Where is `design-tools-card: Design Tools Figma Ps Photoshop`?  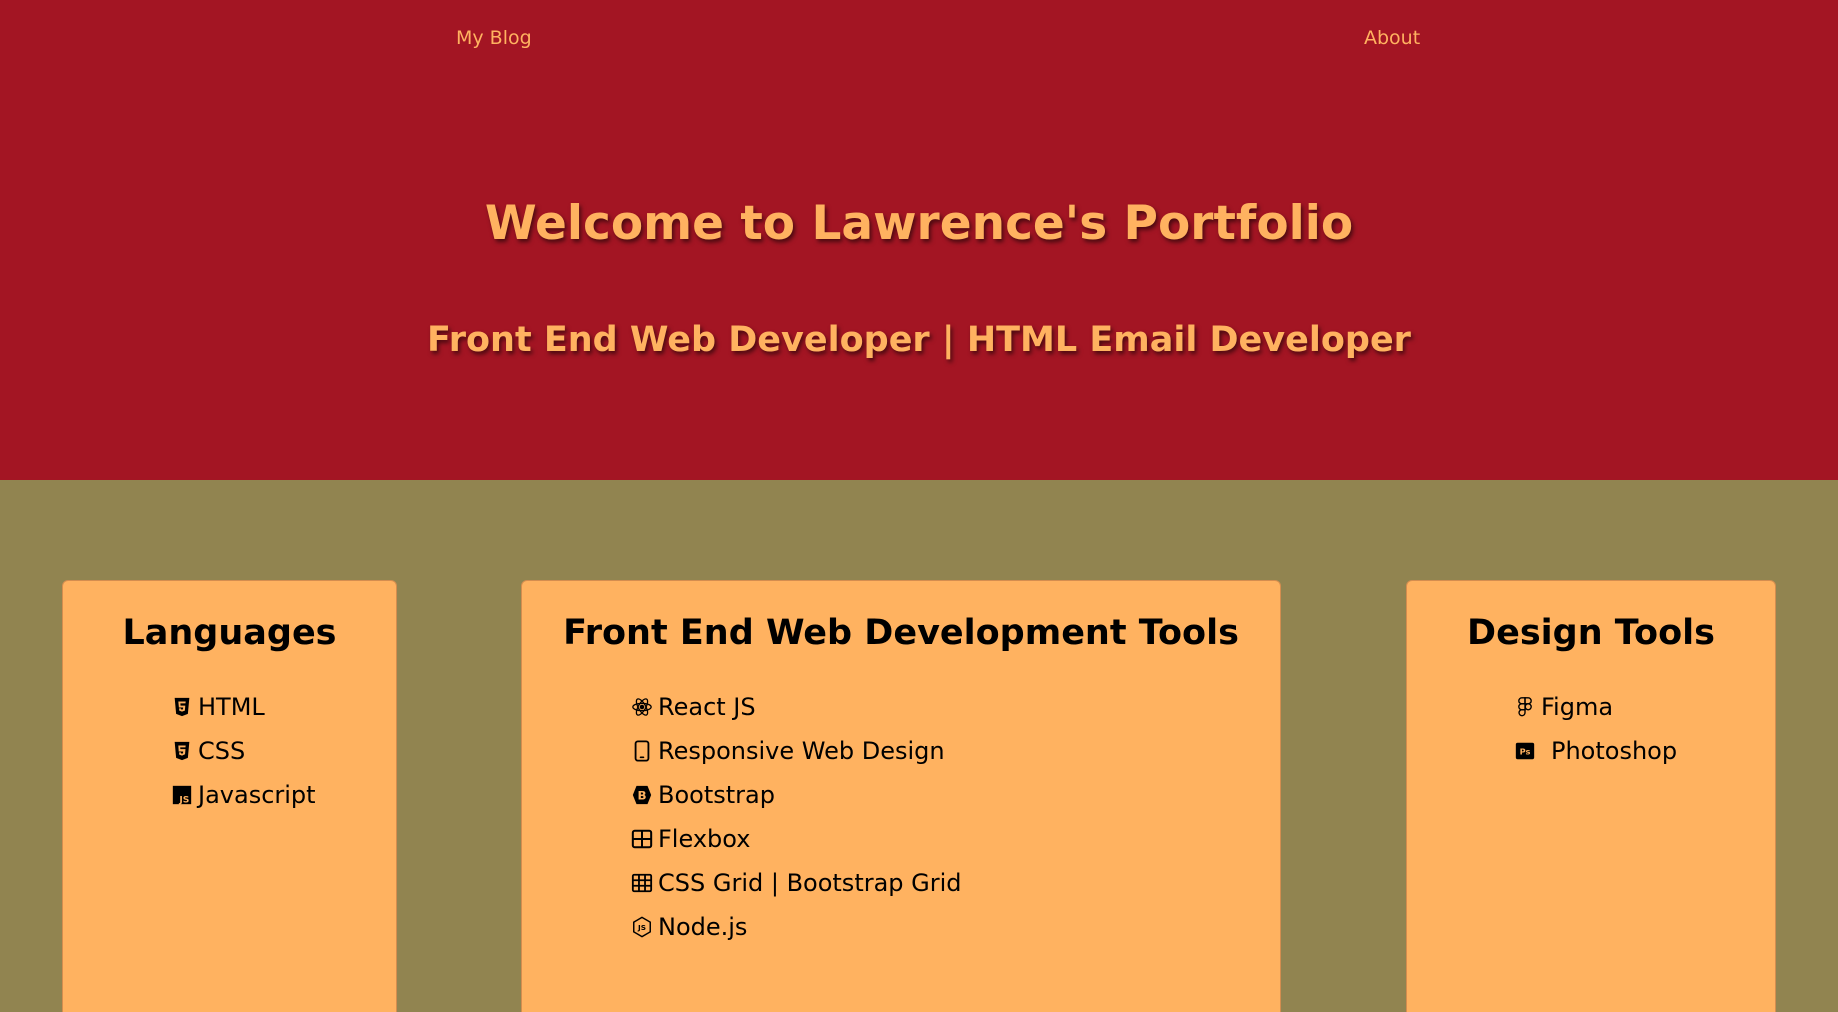
design-tools-card: Design Tools Figma Ps Photoshop is located at coordinates (1591, 796).